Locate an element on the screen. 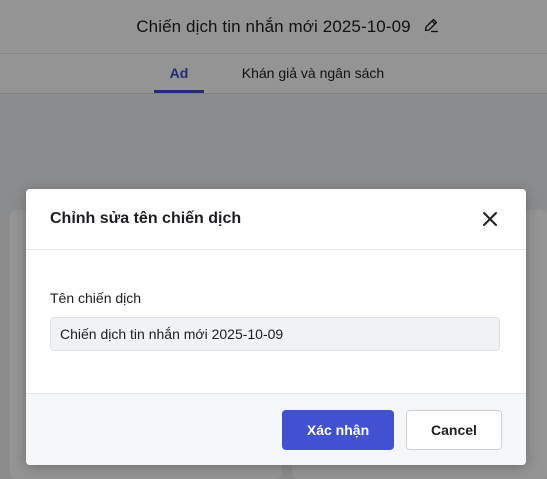  dialog-title: Chỉnh sửa tên chiến dịch is located at coordinates (146, 218).